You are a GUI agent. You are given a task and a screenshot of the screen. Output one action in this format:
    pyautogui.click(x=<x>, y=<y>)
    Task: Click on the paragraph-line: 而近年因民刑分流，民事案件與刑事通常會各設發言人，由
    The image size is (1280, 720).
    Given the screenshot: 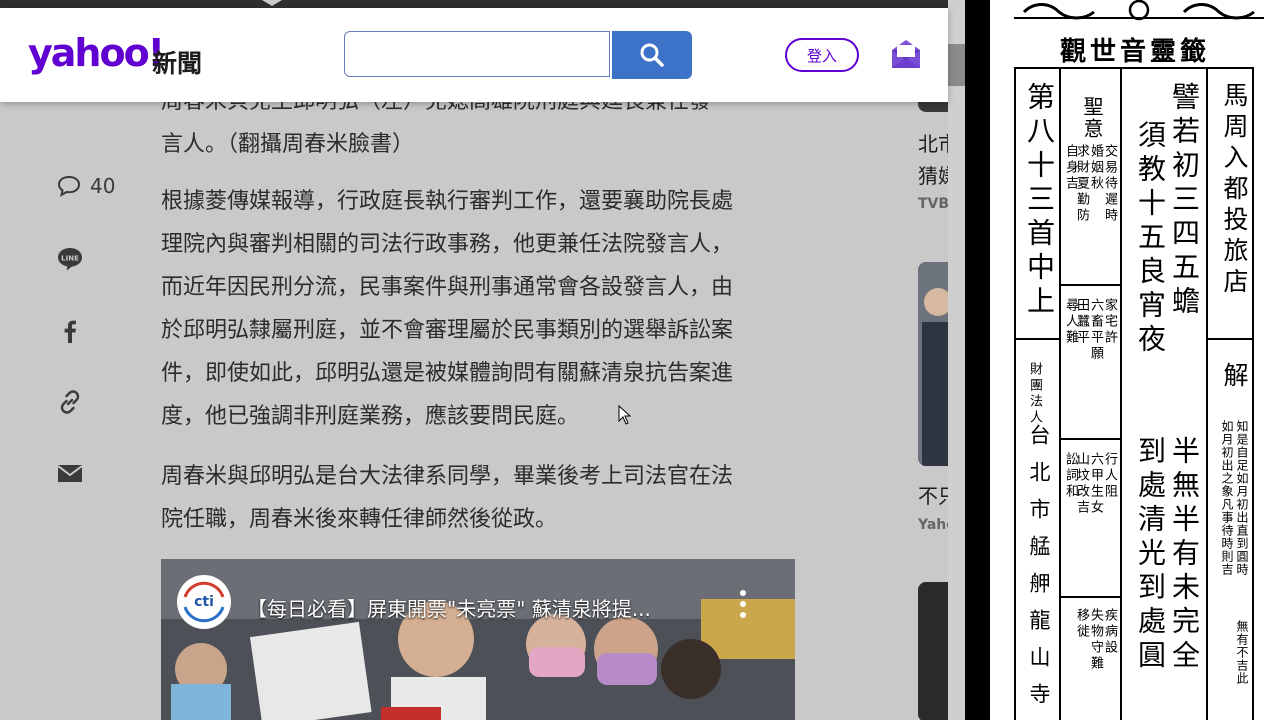 What is the action you would take?
    pyautogui.click(x=447, y=287)
    